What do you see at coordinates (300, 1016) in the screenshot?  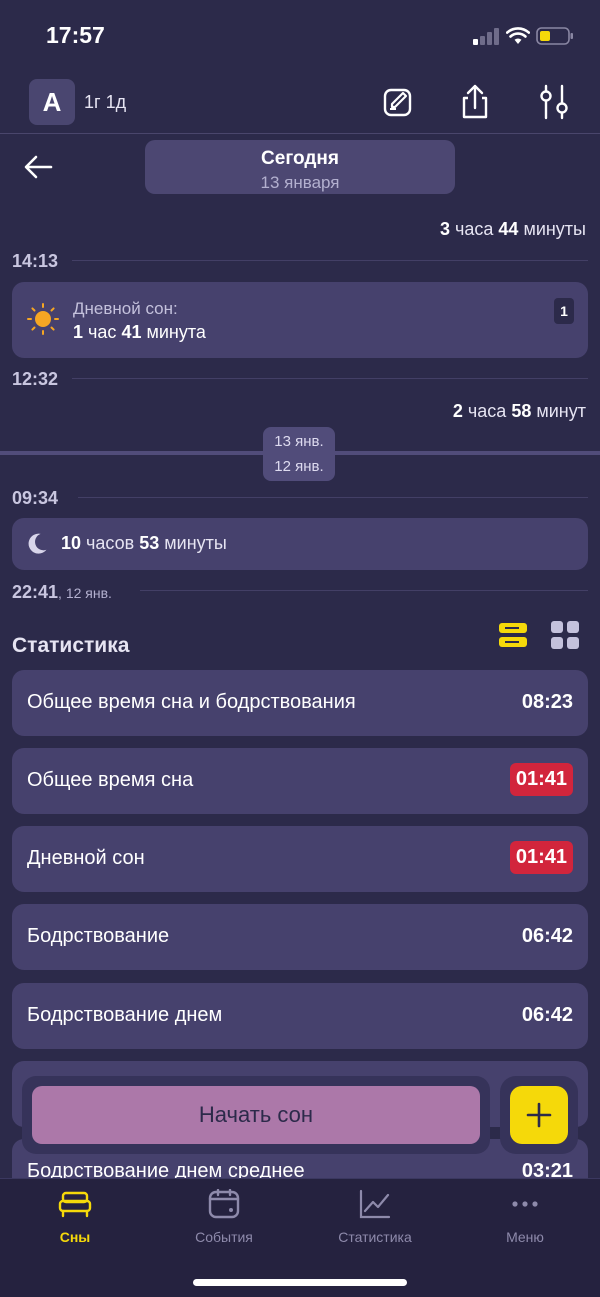 I see `stat-row: Бодрствование днем 06:42` at bounding box center [300, 1016].